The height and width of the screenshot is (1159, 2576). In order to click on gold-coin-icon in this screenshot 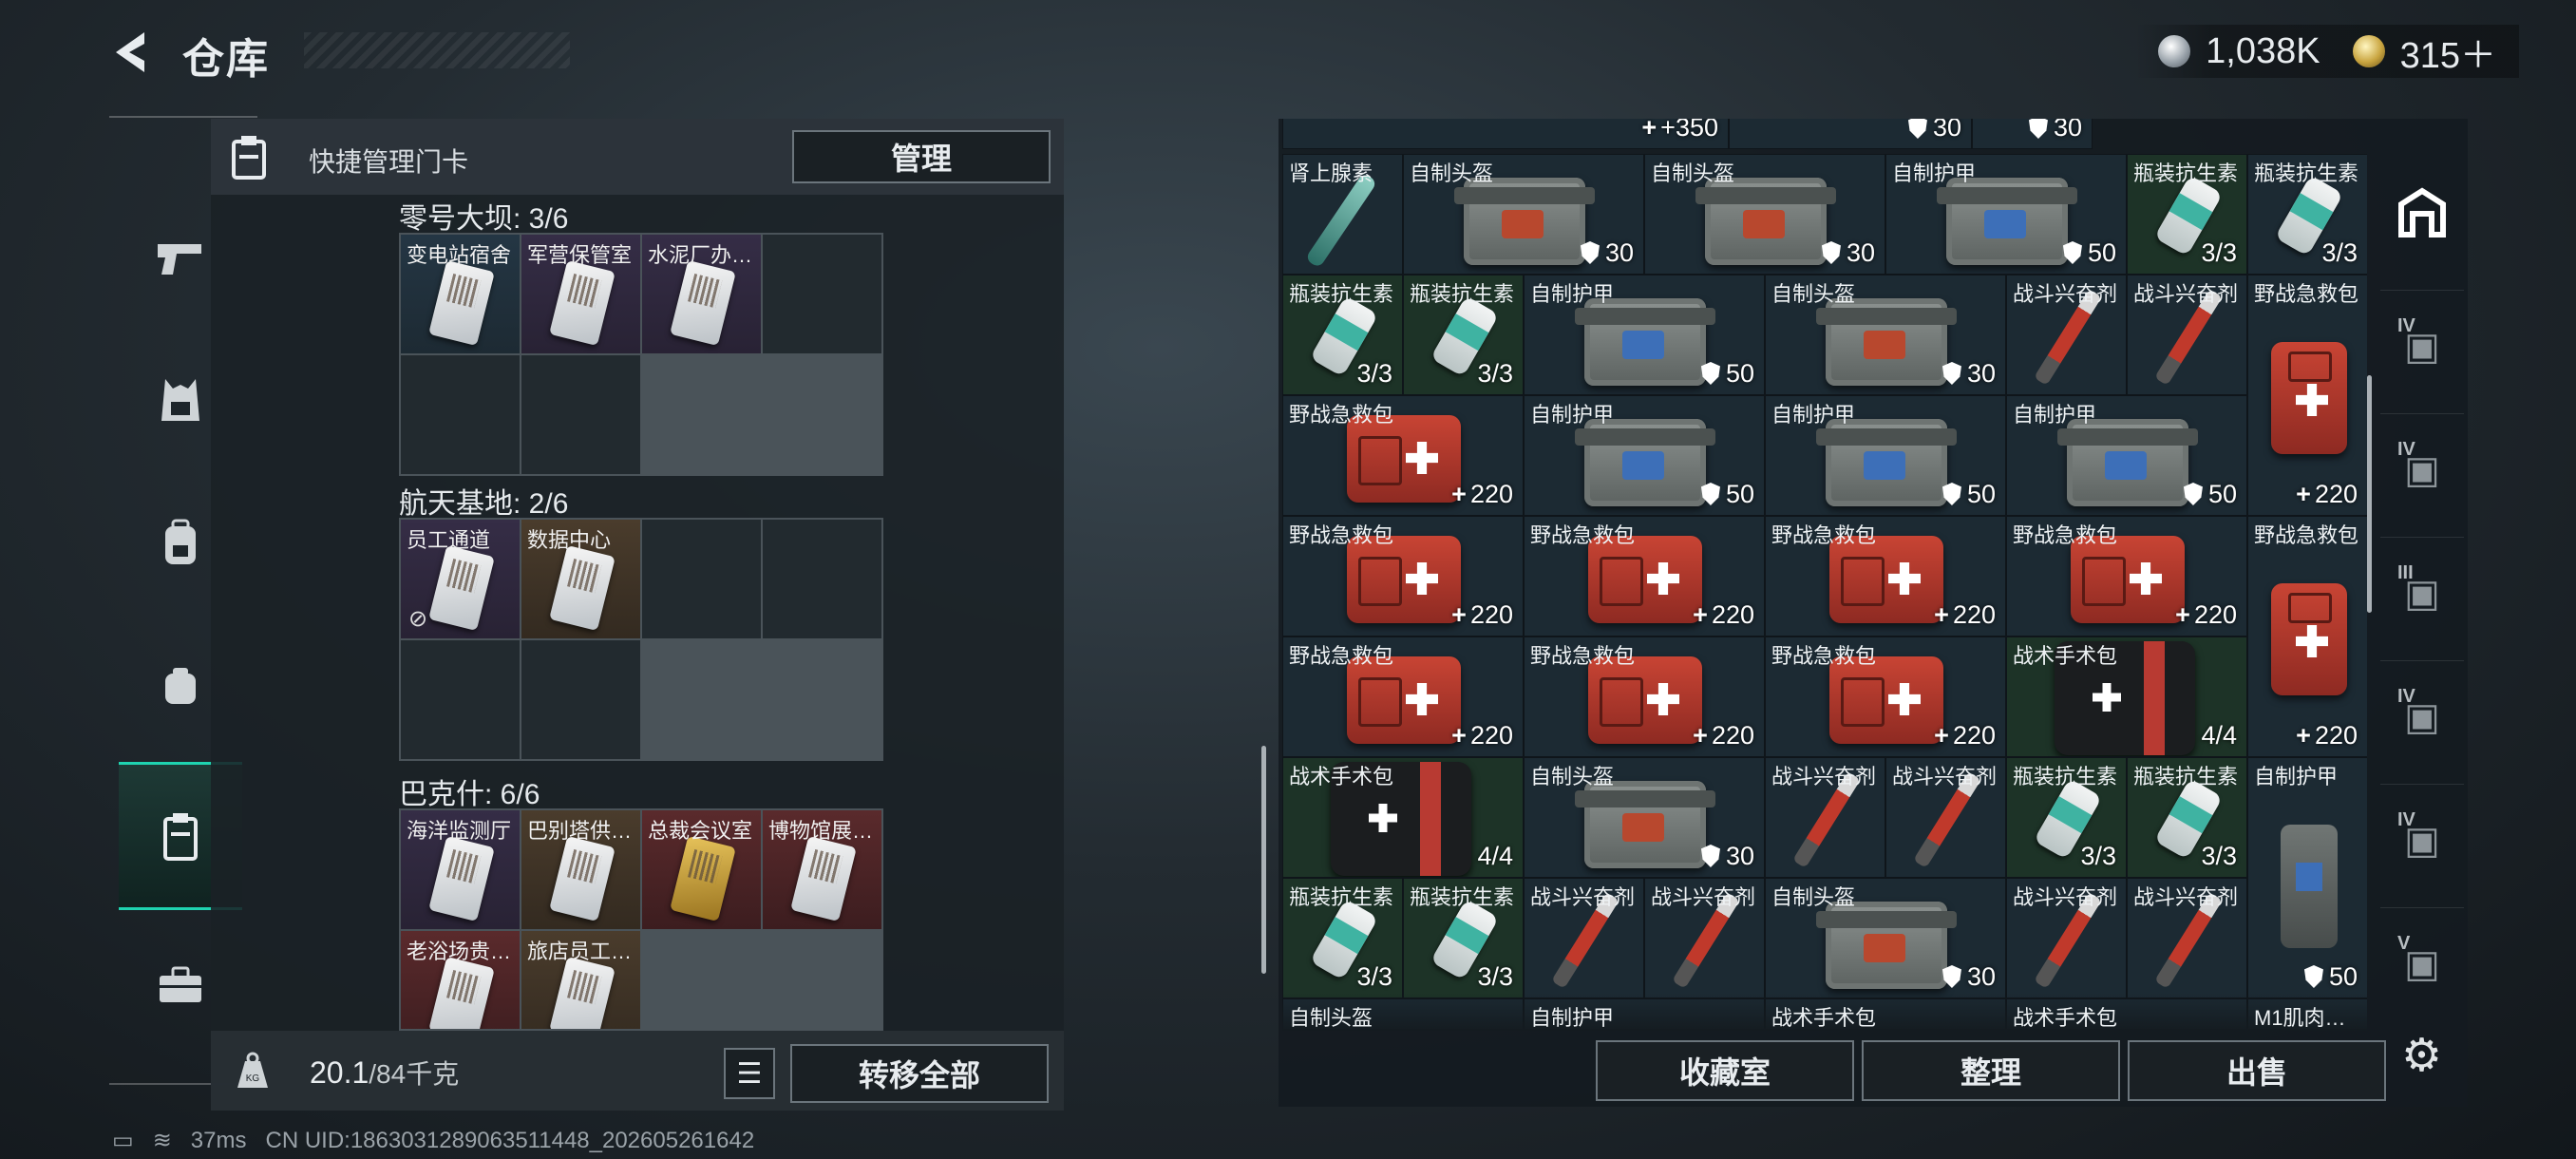, I will do `click(2368, 51)`.